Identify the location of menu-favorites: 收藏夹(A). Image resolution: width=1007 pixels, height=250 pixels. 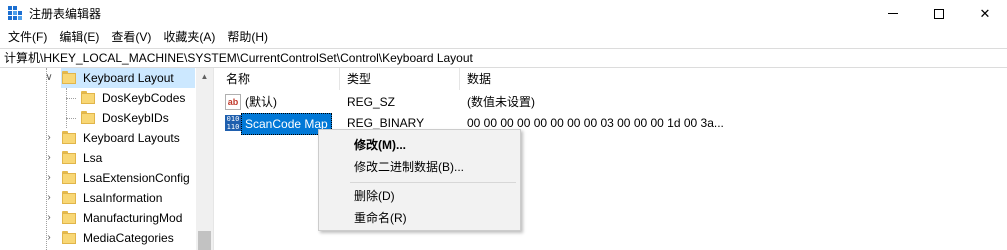
(189, 37).